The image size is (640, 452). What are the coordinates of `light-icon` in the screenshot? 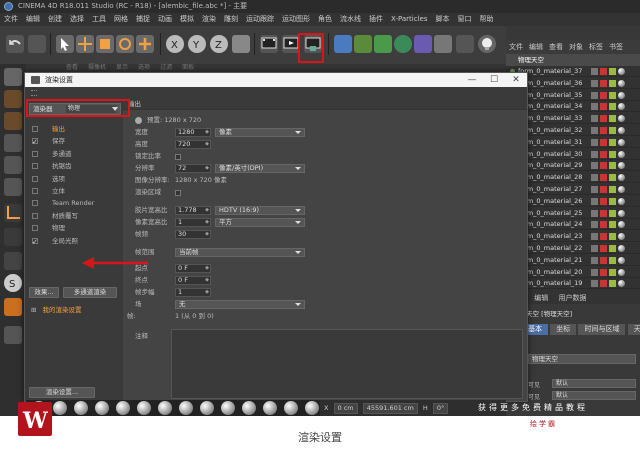 It's located at (487, 44).